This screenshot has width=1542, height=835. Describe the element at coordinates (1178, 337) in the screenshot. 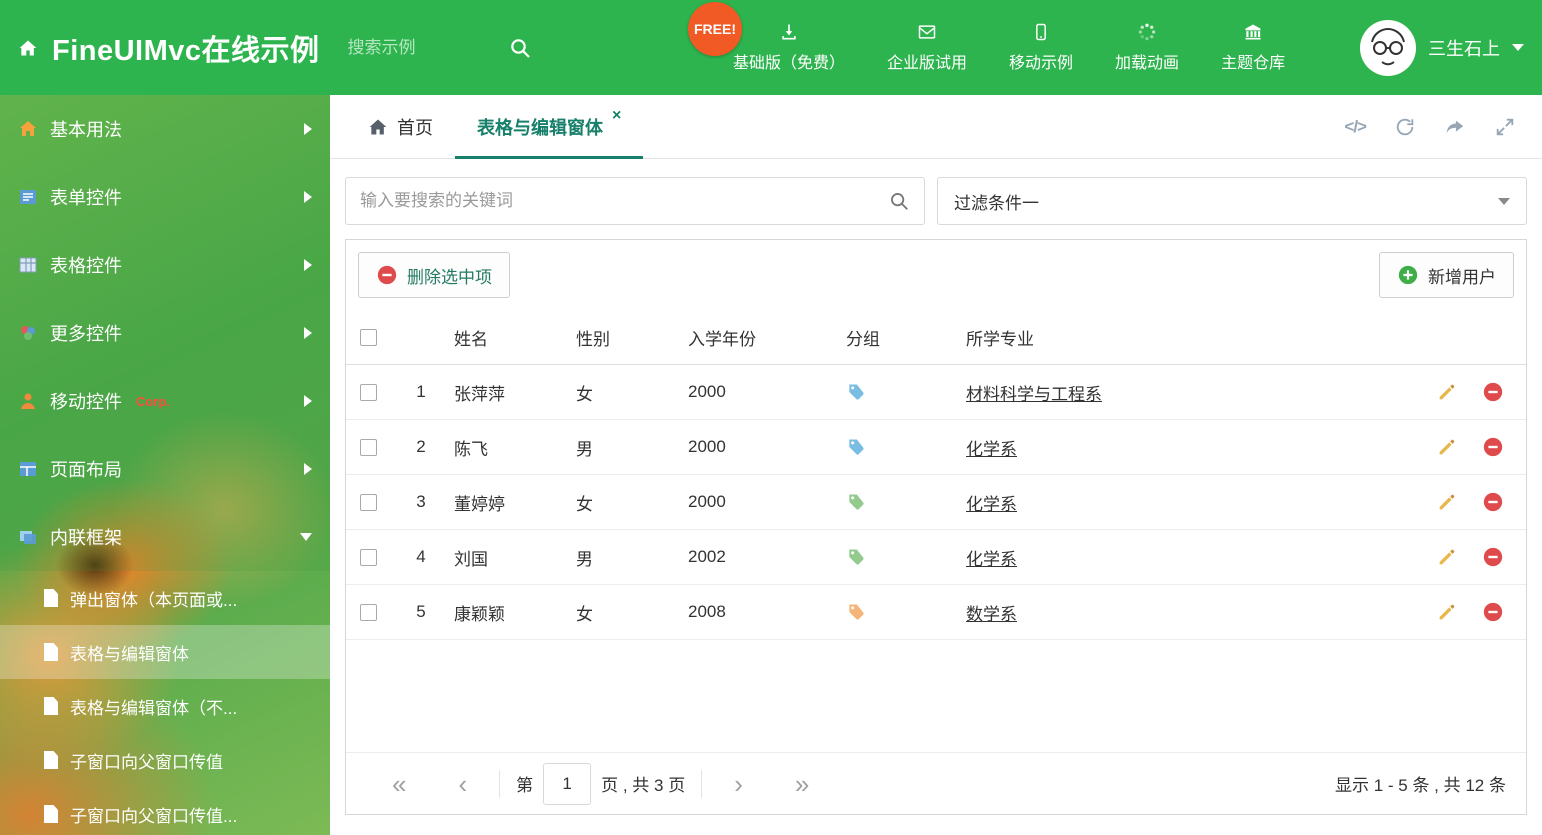

I see `col-major: 所学专业` at that location.